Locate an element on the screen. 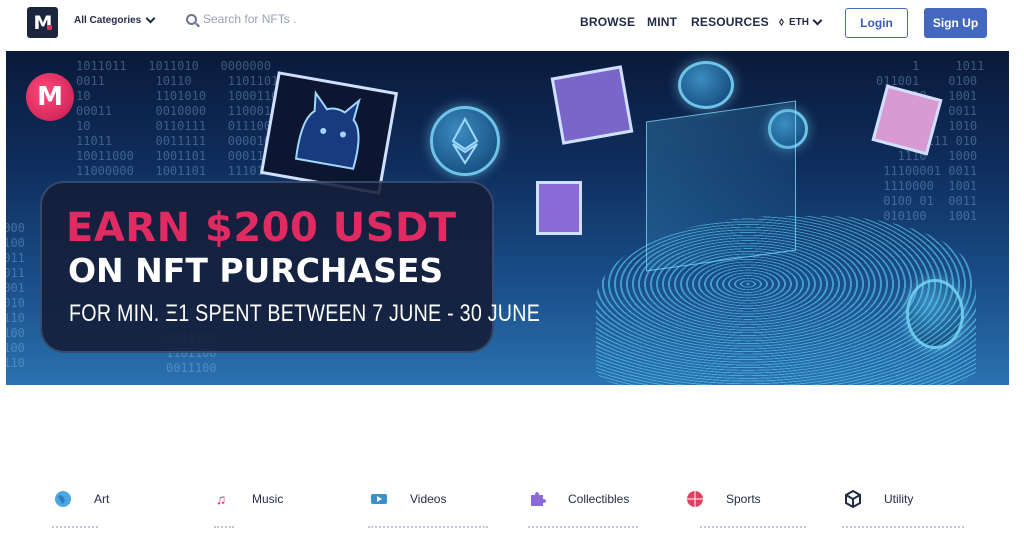 Image resolution: width=1024 pixels, height=549 pixels. currency-dropdown: ⬨ ETH is located at coordinates (801, 22).